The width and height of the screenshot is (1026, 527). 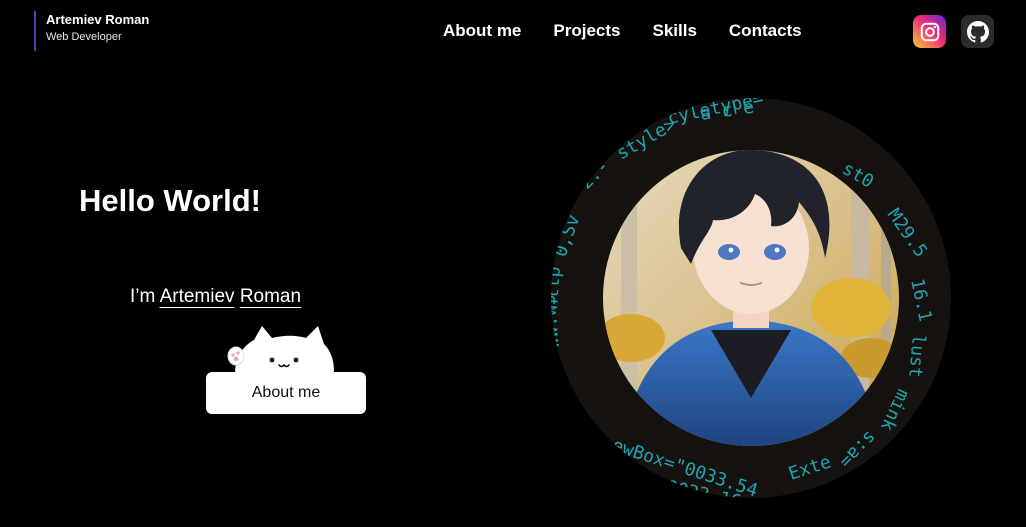 What do you see at coordinates (286, 393) in the screenshot?
I see `about-me-button: About me` at bounding box center [286, 393].